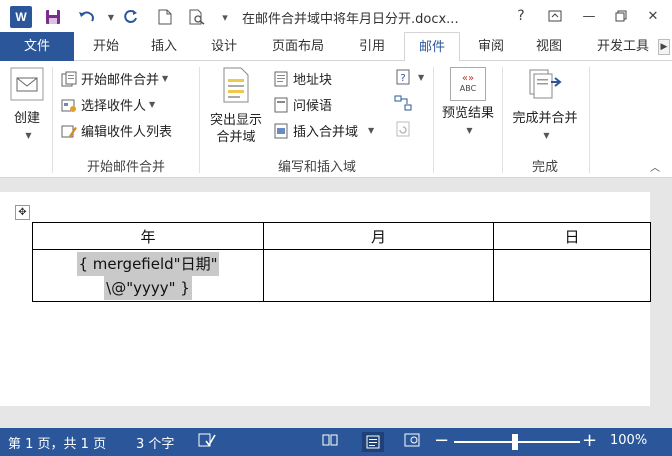 This screenshot has height=456, width=672. What do you see at coordinates (87, 17) in the screenshot?
I see `undo-icon` at bounding box center [87, 17].